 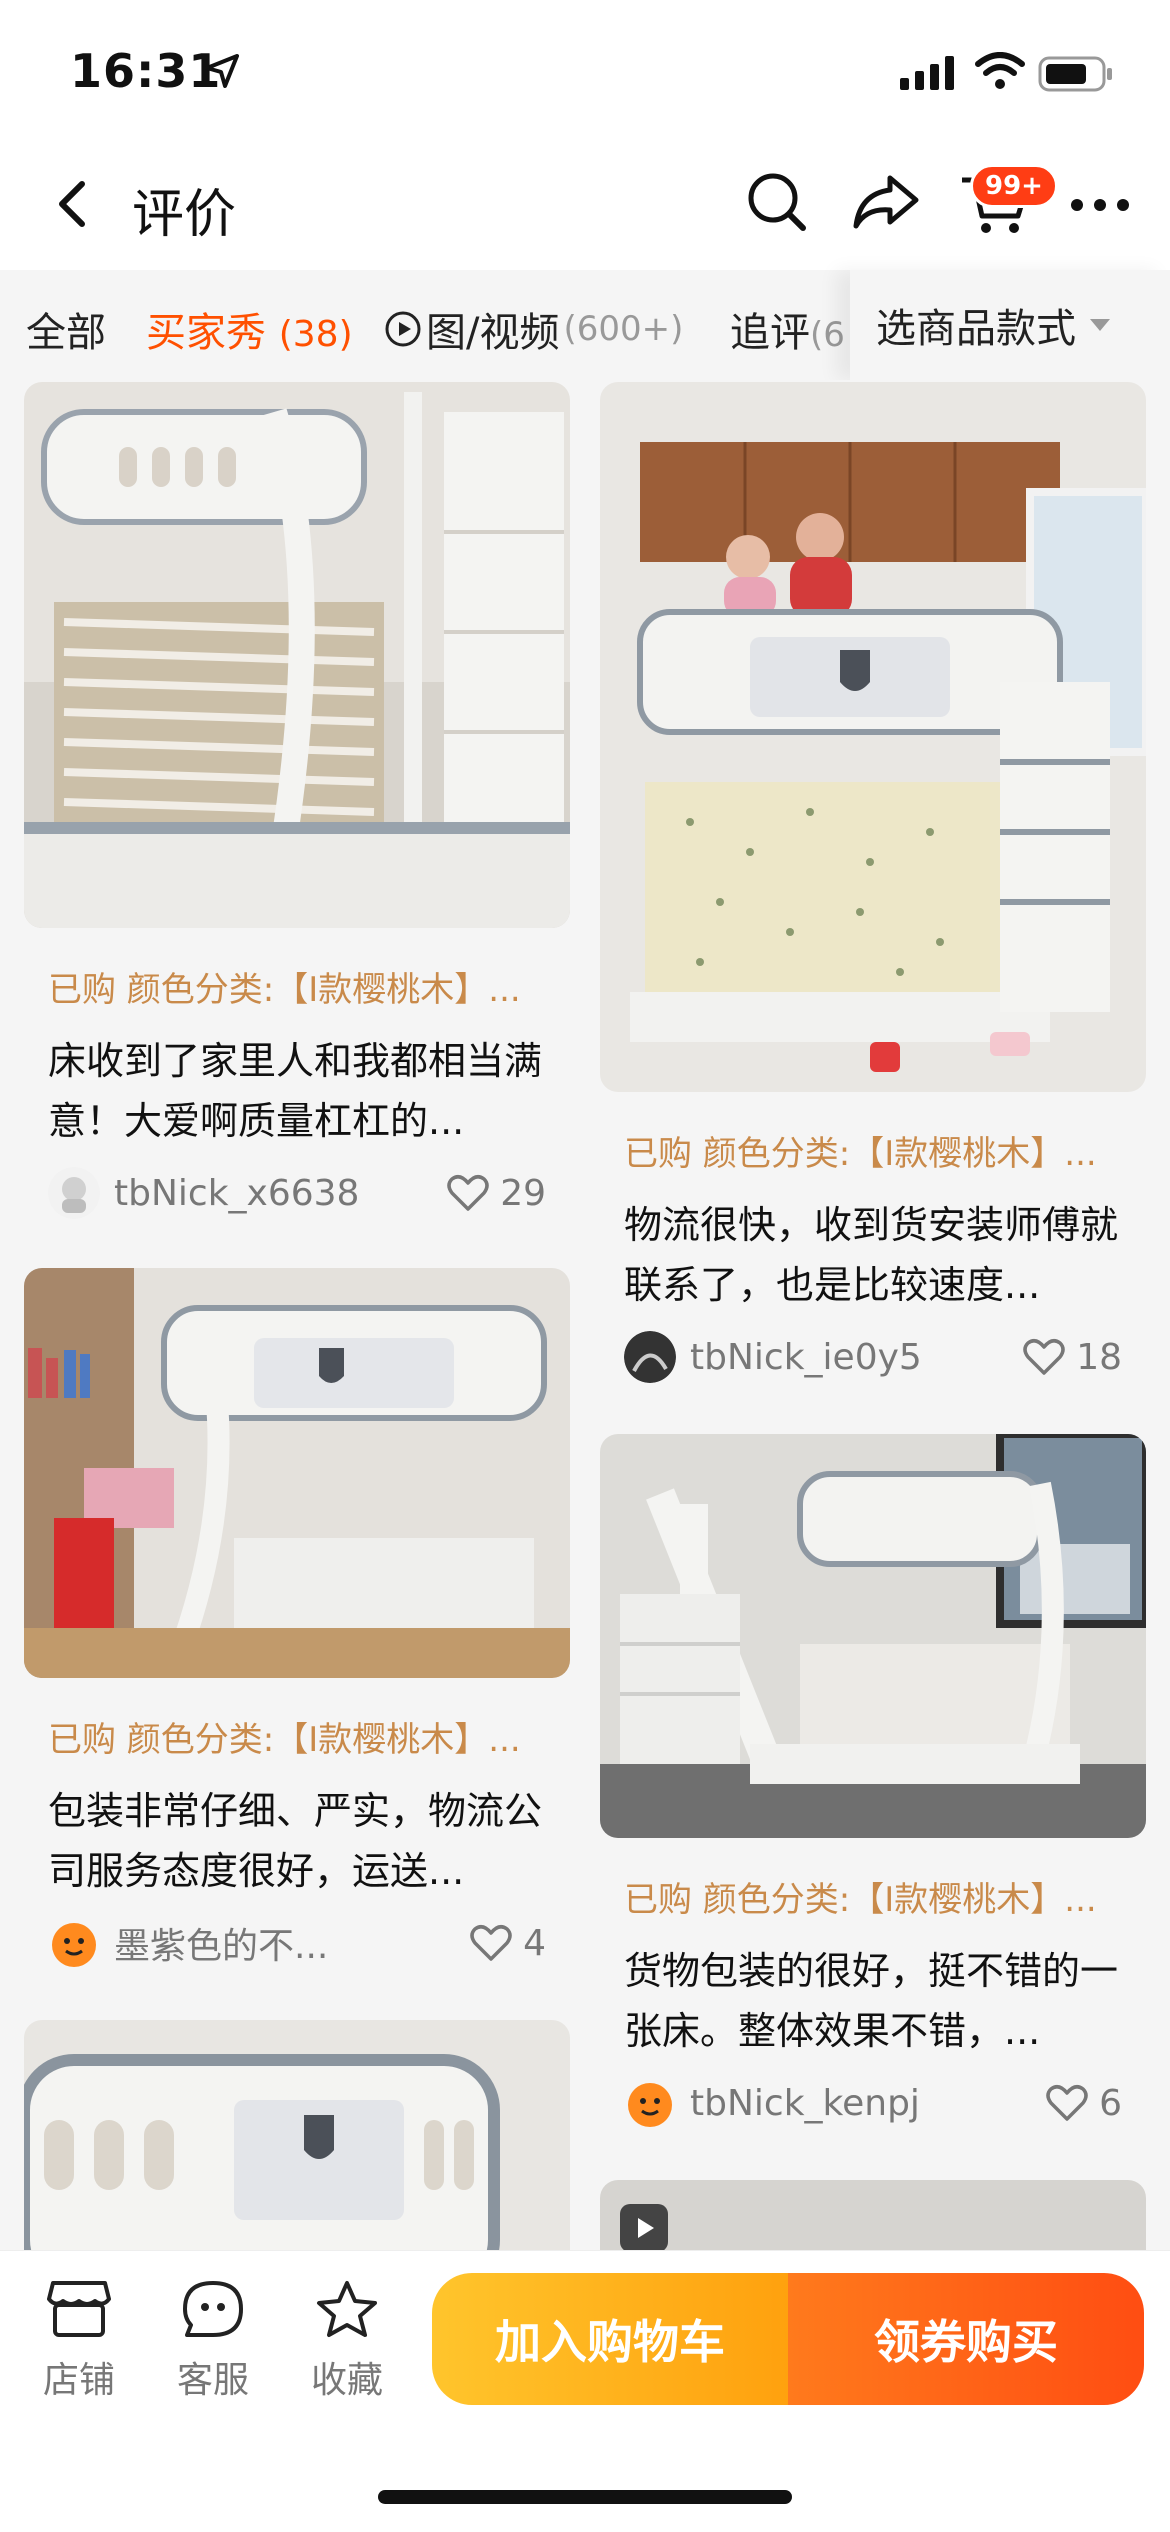 What do you see at coordinates (496, 1193) in the screenshot?
I see `like-button: 29` at bounding box center [496, 1193].